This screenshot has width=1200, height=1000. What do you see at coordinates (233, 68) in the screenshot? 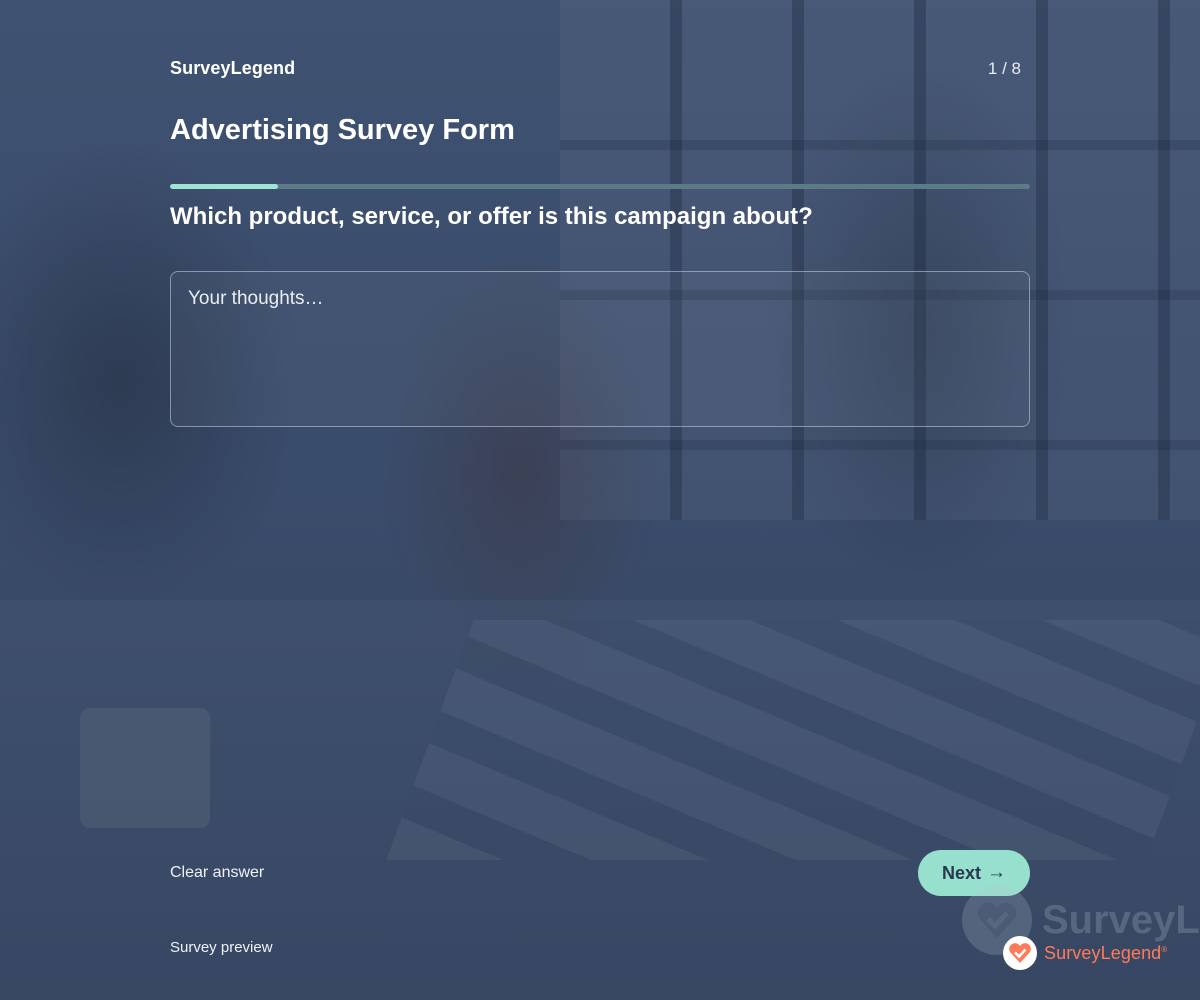
I see `brand-name: SurveyLegend` at bounding box center [233, 68].